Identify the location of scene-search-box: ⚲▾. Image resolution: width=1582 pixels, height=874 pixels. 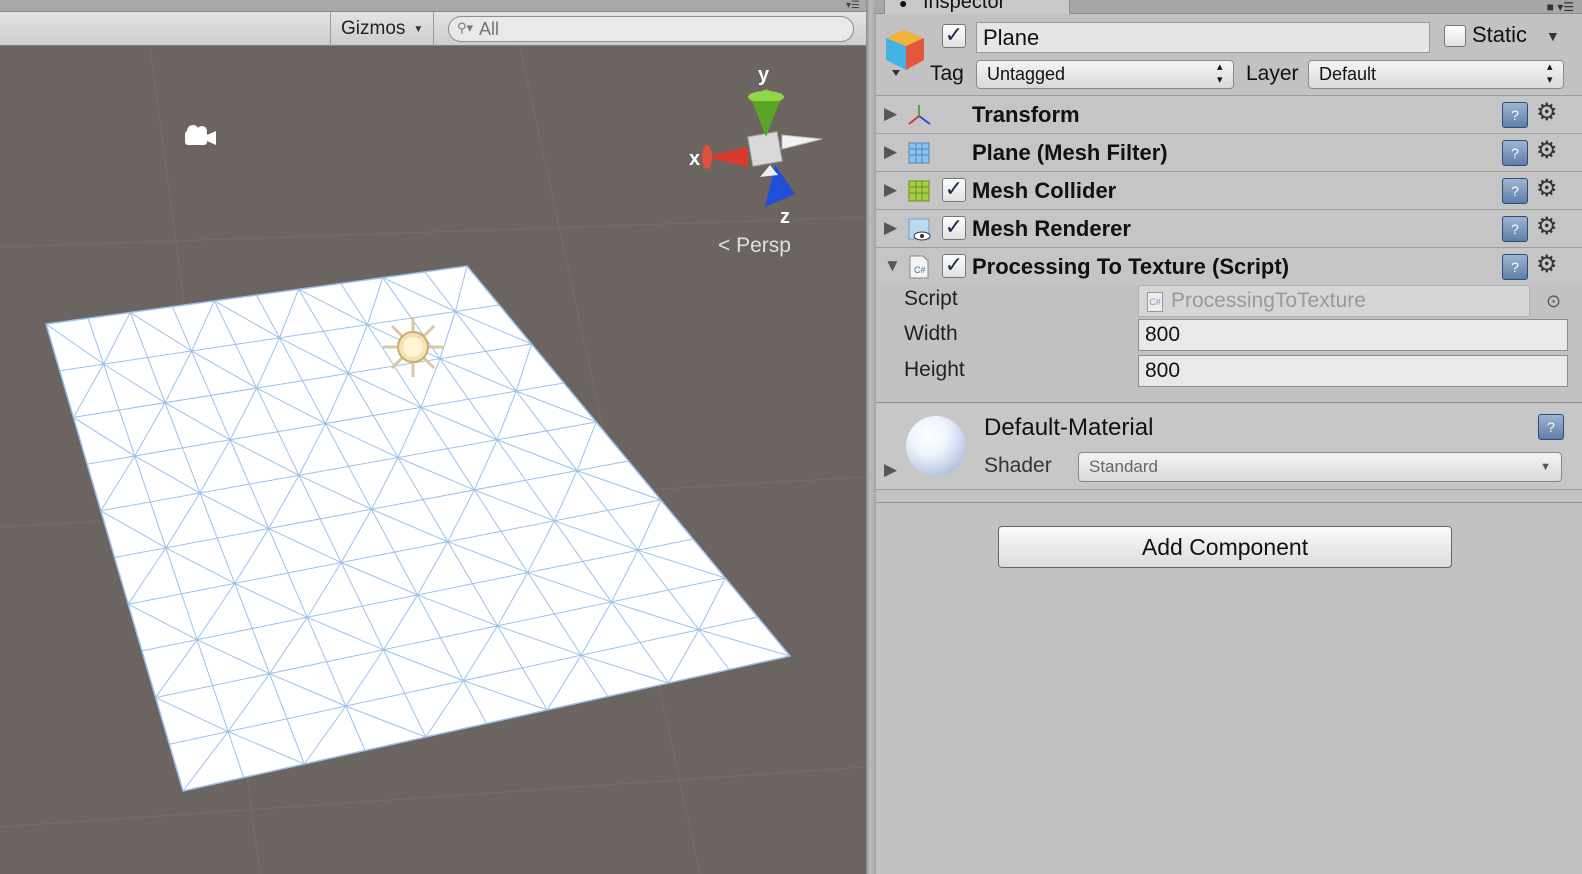
(651, 29).